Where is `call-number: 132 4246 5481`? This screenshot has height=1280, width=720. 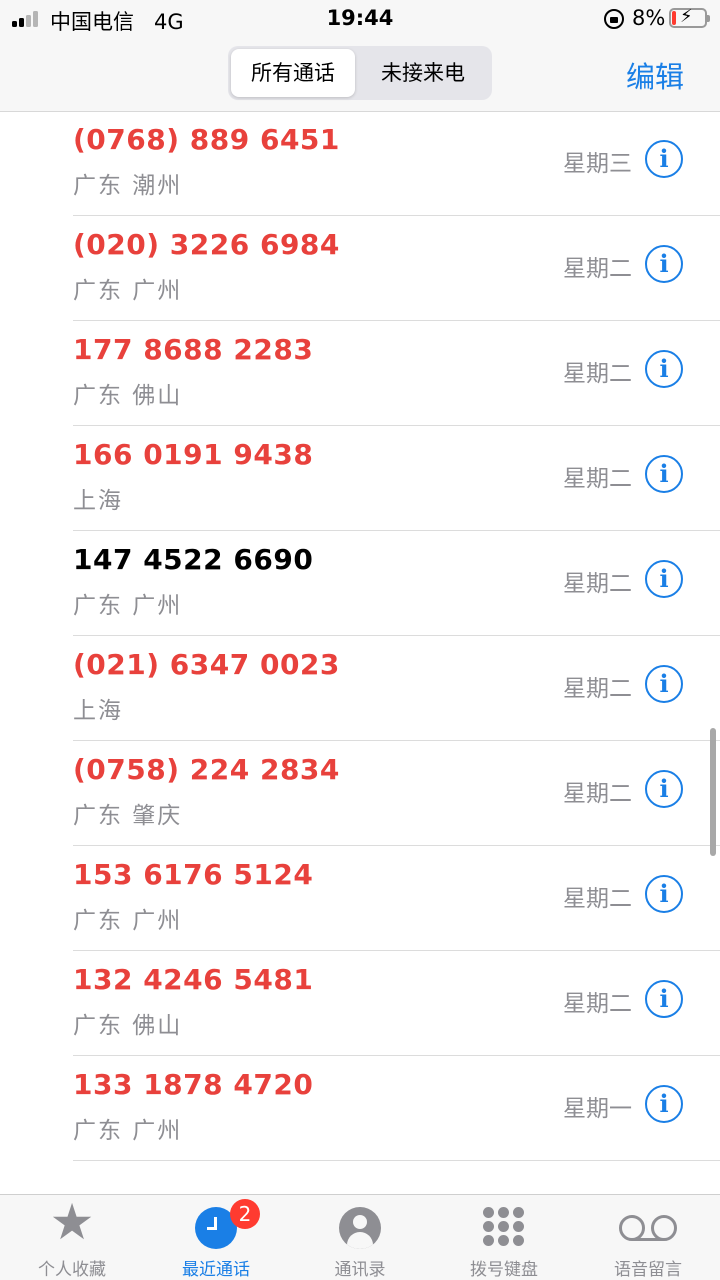
call-number: 132 4246 5481 is located at coordinates (193, 979).